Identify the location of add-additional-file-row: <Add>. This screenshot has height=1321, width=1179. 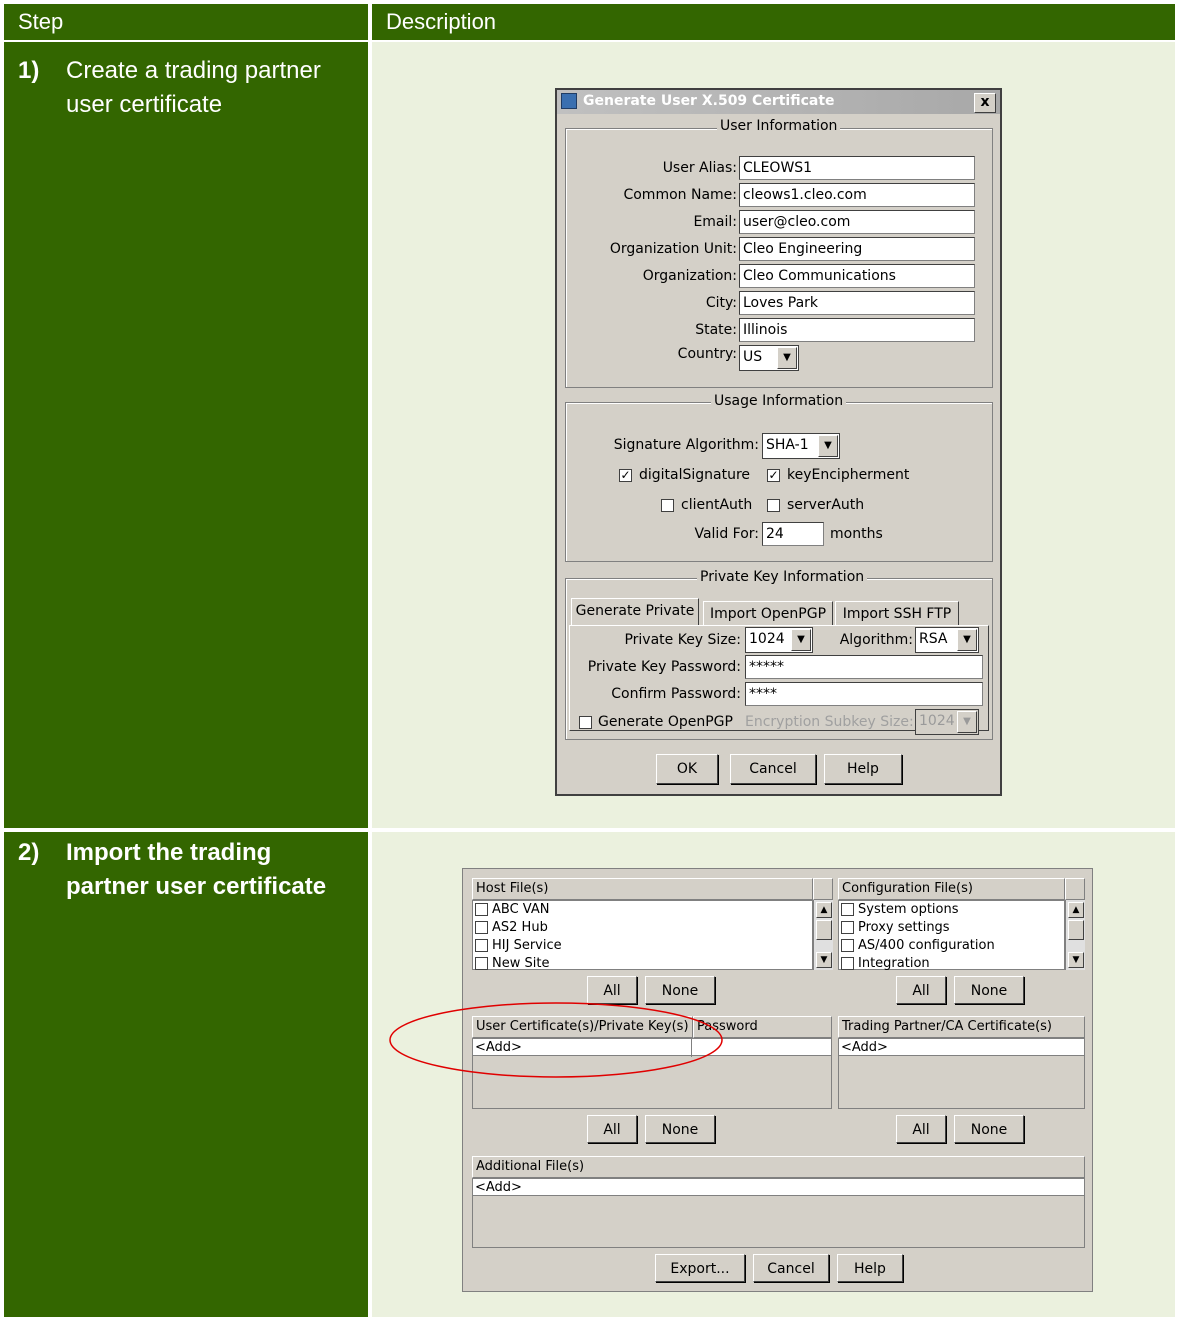
(778, 1188).